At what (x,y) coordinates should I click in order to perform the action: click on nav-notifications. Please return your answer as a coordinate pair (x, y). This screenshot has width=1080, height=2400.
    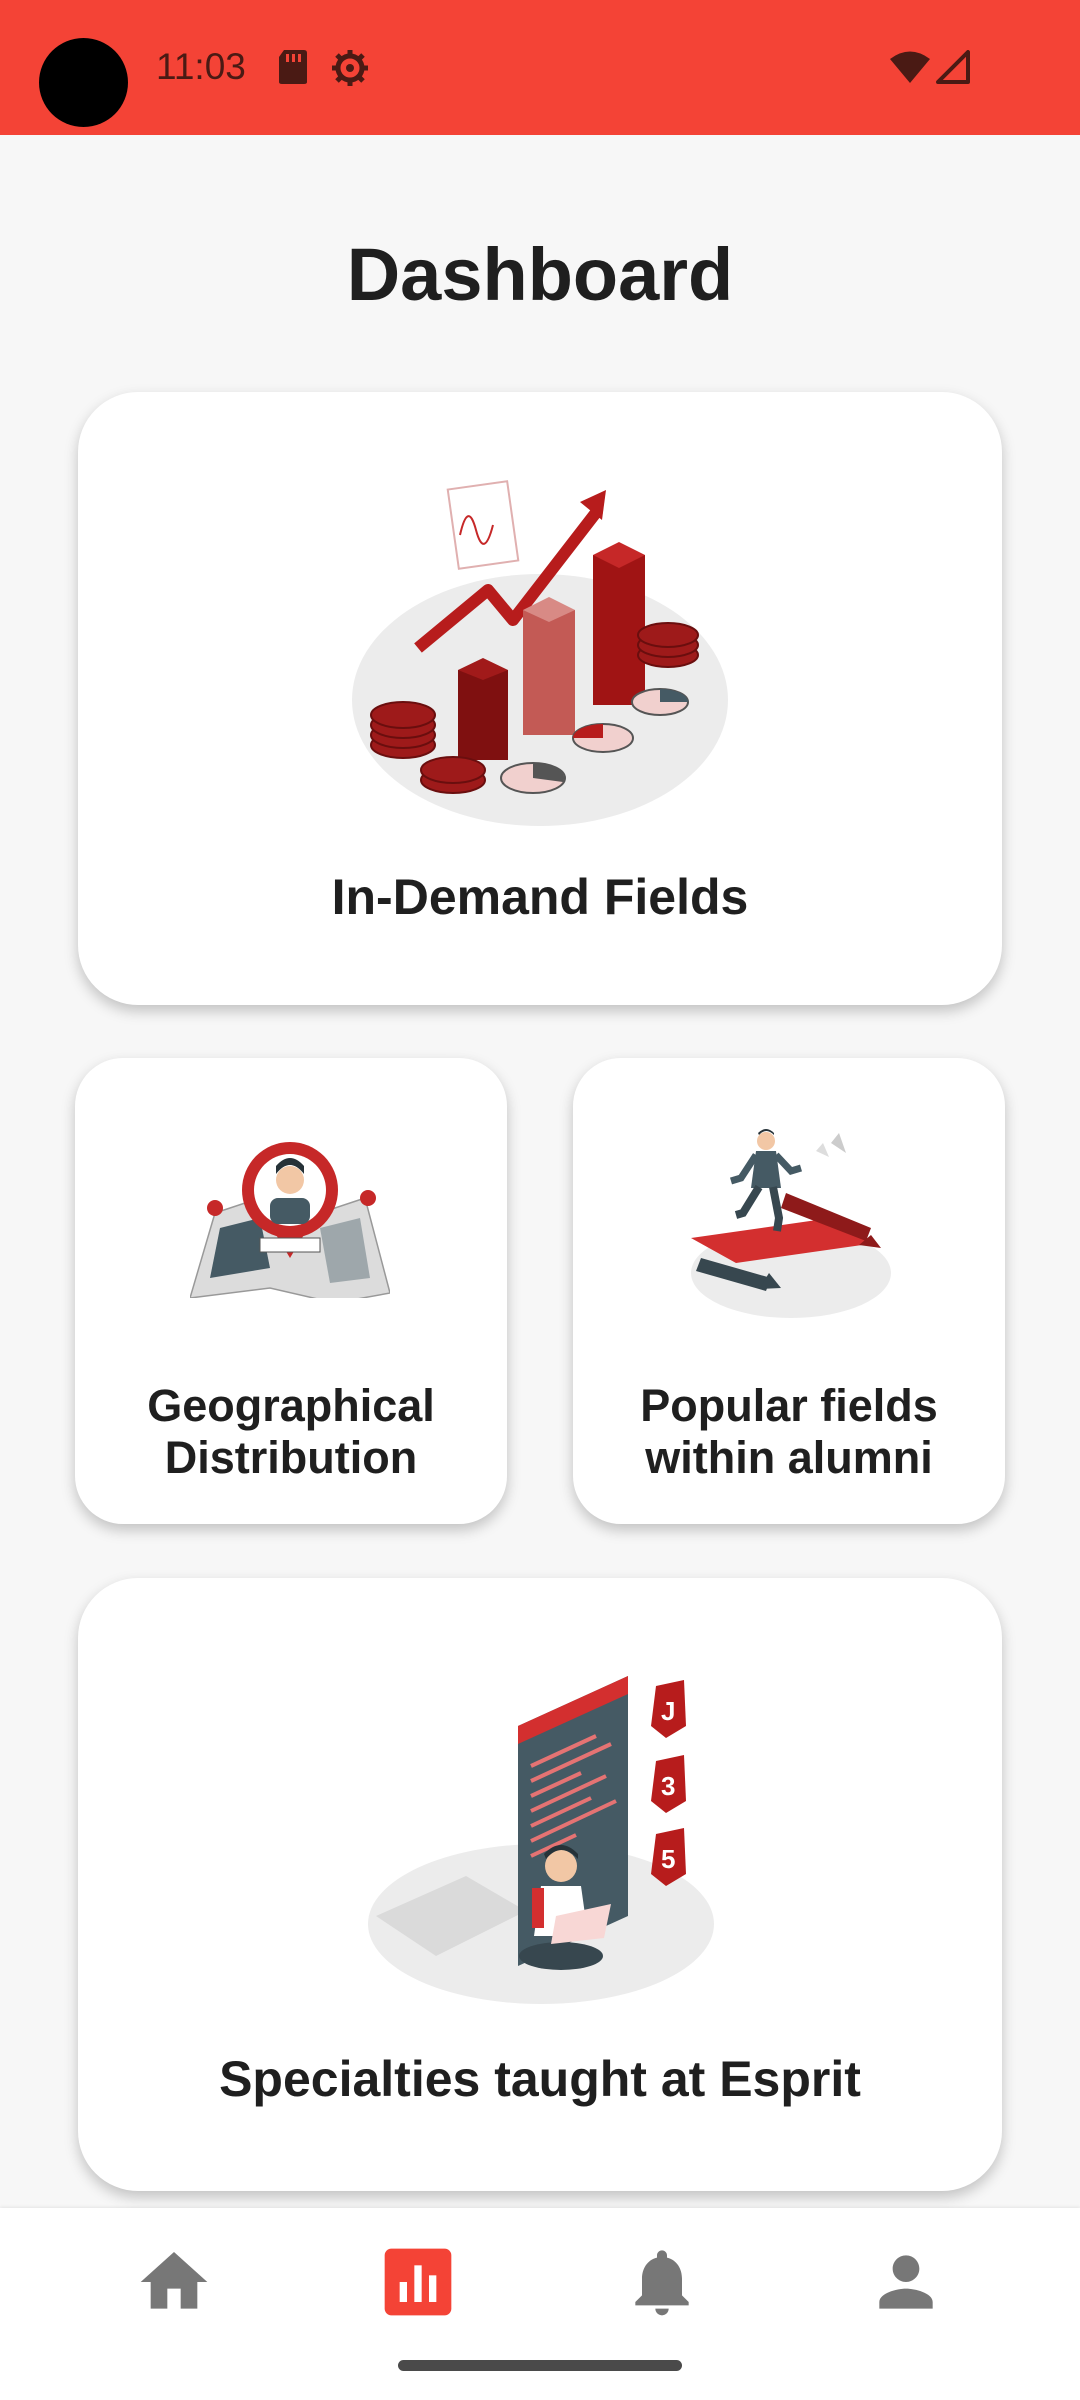
    Looking at the image, I should click on (662, 2282).